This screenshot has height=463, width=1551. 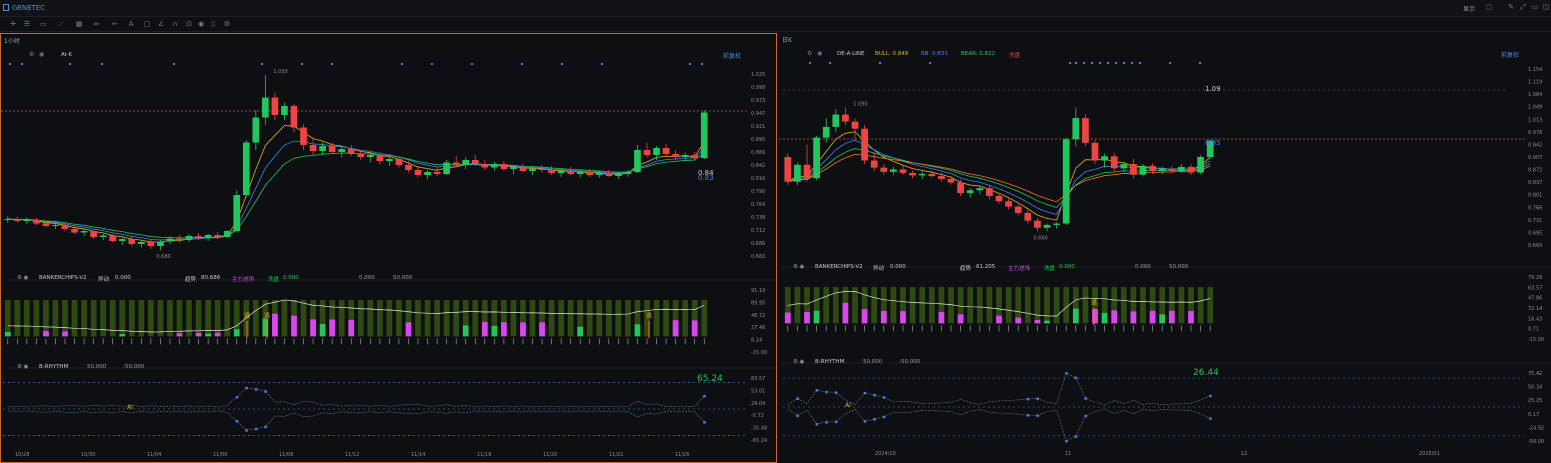 What do you see at coordinates (13, 24) in the screenshot?
I see `crosshair-icon: ✛` at bounding box center [13, 24].